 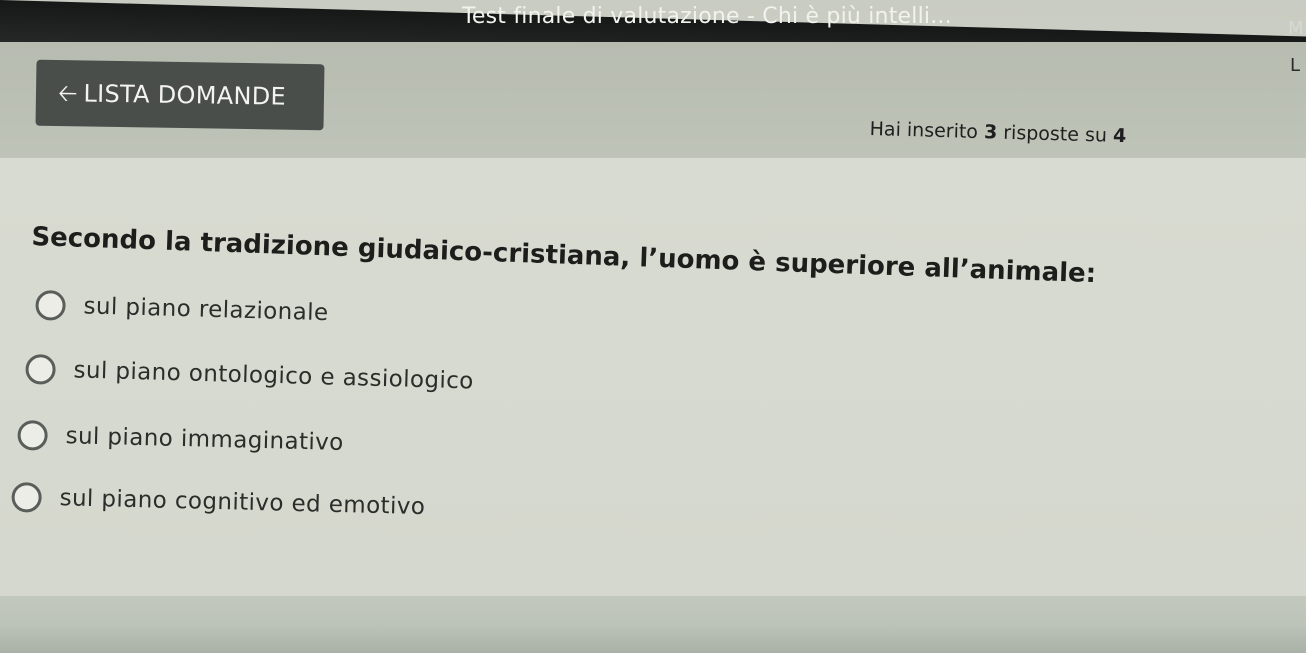 What do you see at coordinates (1295, 65) in the screenshot?
I see `corner-label-bottom: L` at bounding box center [1295, 65].